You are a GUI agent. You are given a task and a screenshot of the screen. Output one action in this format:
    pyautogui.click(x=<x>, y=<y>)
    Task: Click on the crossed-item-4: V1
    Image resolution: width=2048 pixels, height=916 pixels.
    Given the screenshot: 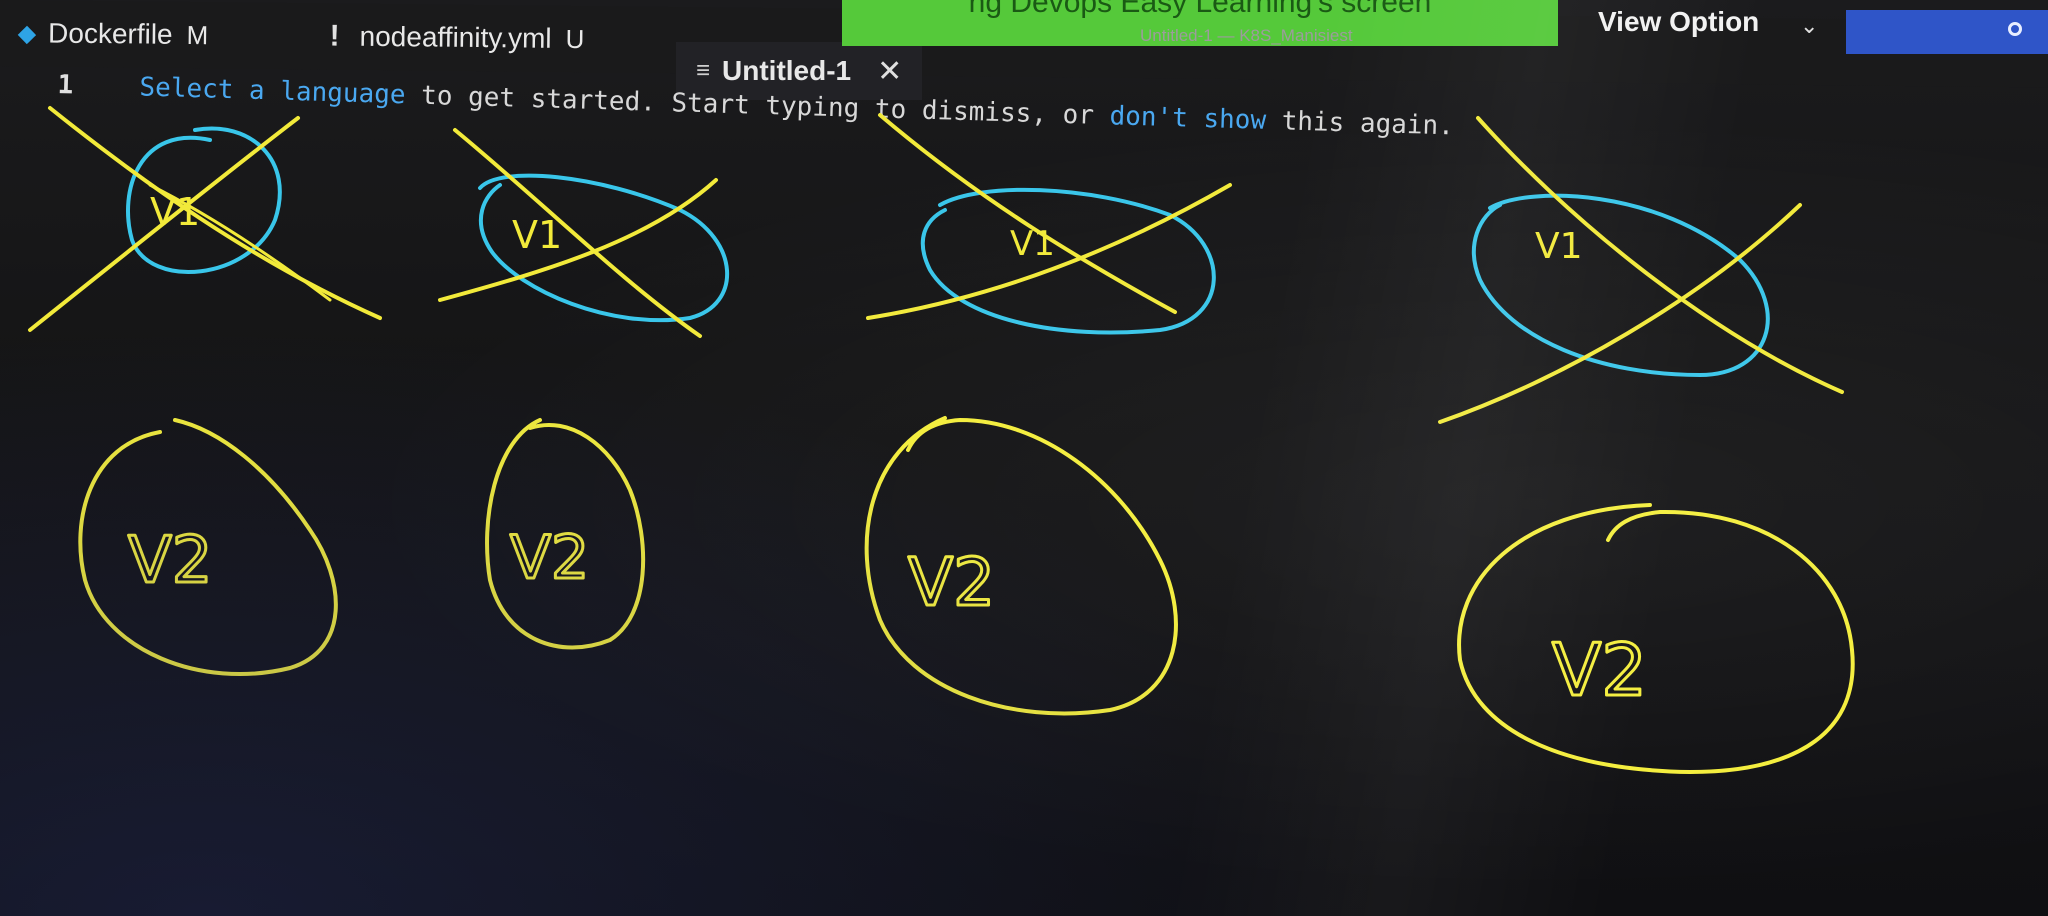 What is the action you would take?
    pyautogui.click(x=1641, y=270)
    